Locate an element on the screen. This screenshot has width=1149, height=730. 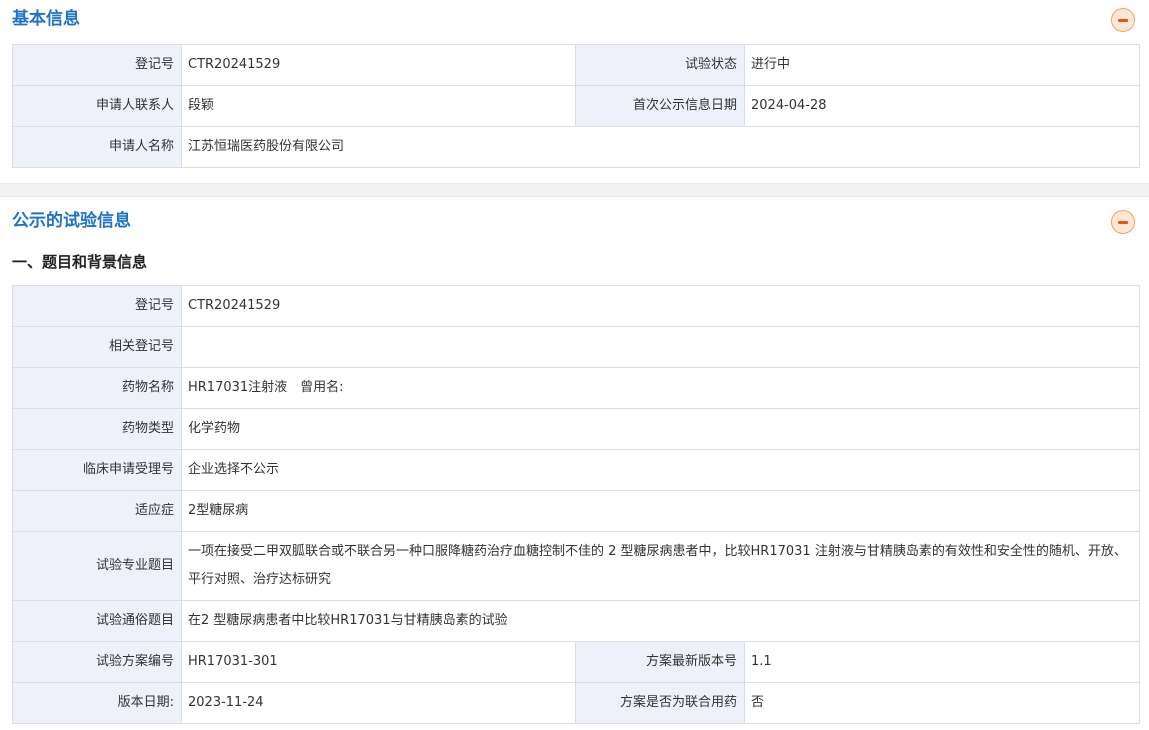
related-reg-no-label: 相关登记号 is located at coordinates (97, 347).